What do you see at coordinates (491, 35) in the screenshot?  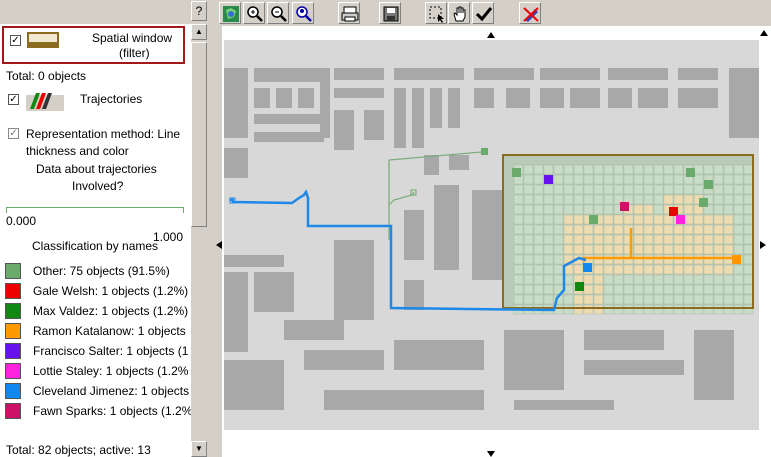 I see `pan-up-arrow` at bounding box center [491, 35].